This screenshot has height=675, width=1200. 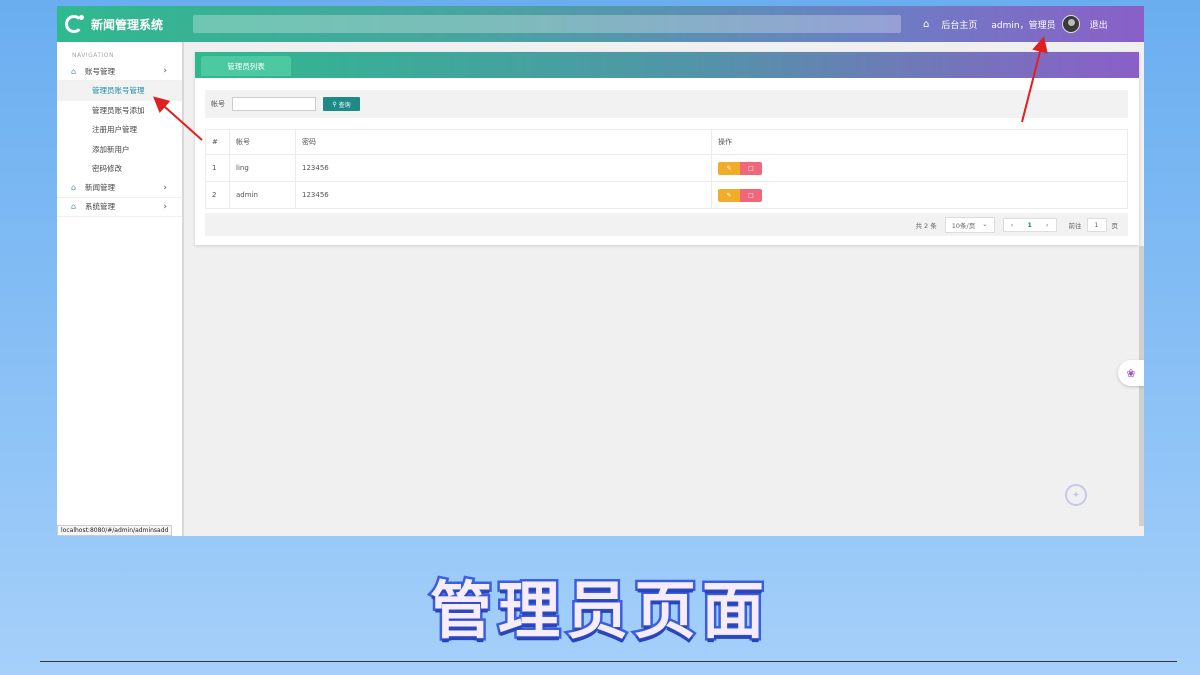 What do you see at coordinates (1070, 24) in the screenshot?
I see `avatar` at bounding box center [1070, 24].